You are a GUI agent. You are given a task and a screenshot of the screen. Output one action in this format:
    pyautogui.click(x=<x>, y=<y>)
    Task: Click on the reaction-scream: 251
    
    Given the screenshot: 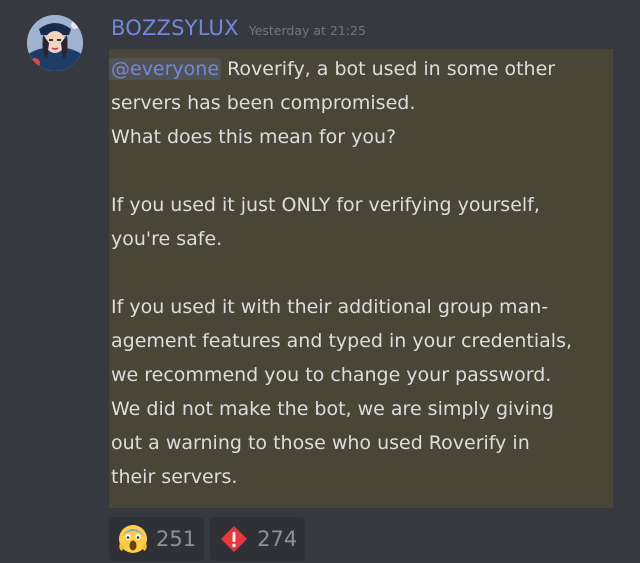 What is the action you would take?
    pyautogui.click(x=157, y=539)
    